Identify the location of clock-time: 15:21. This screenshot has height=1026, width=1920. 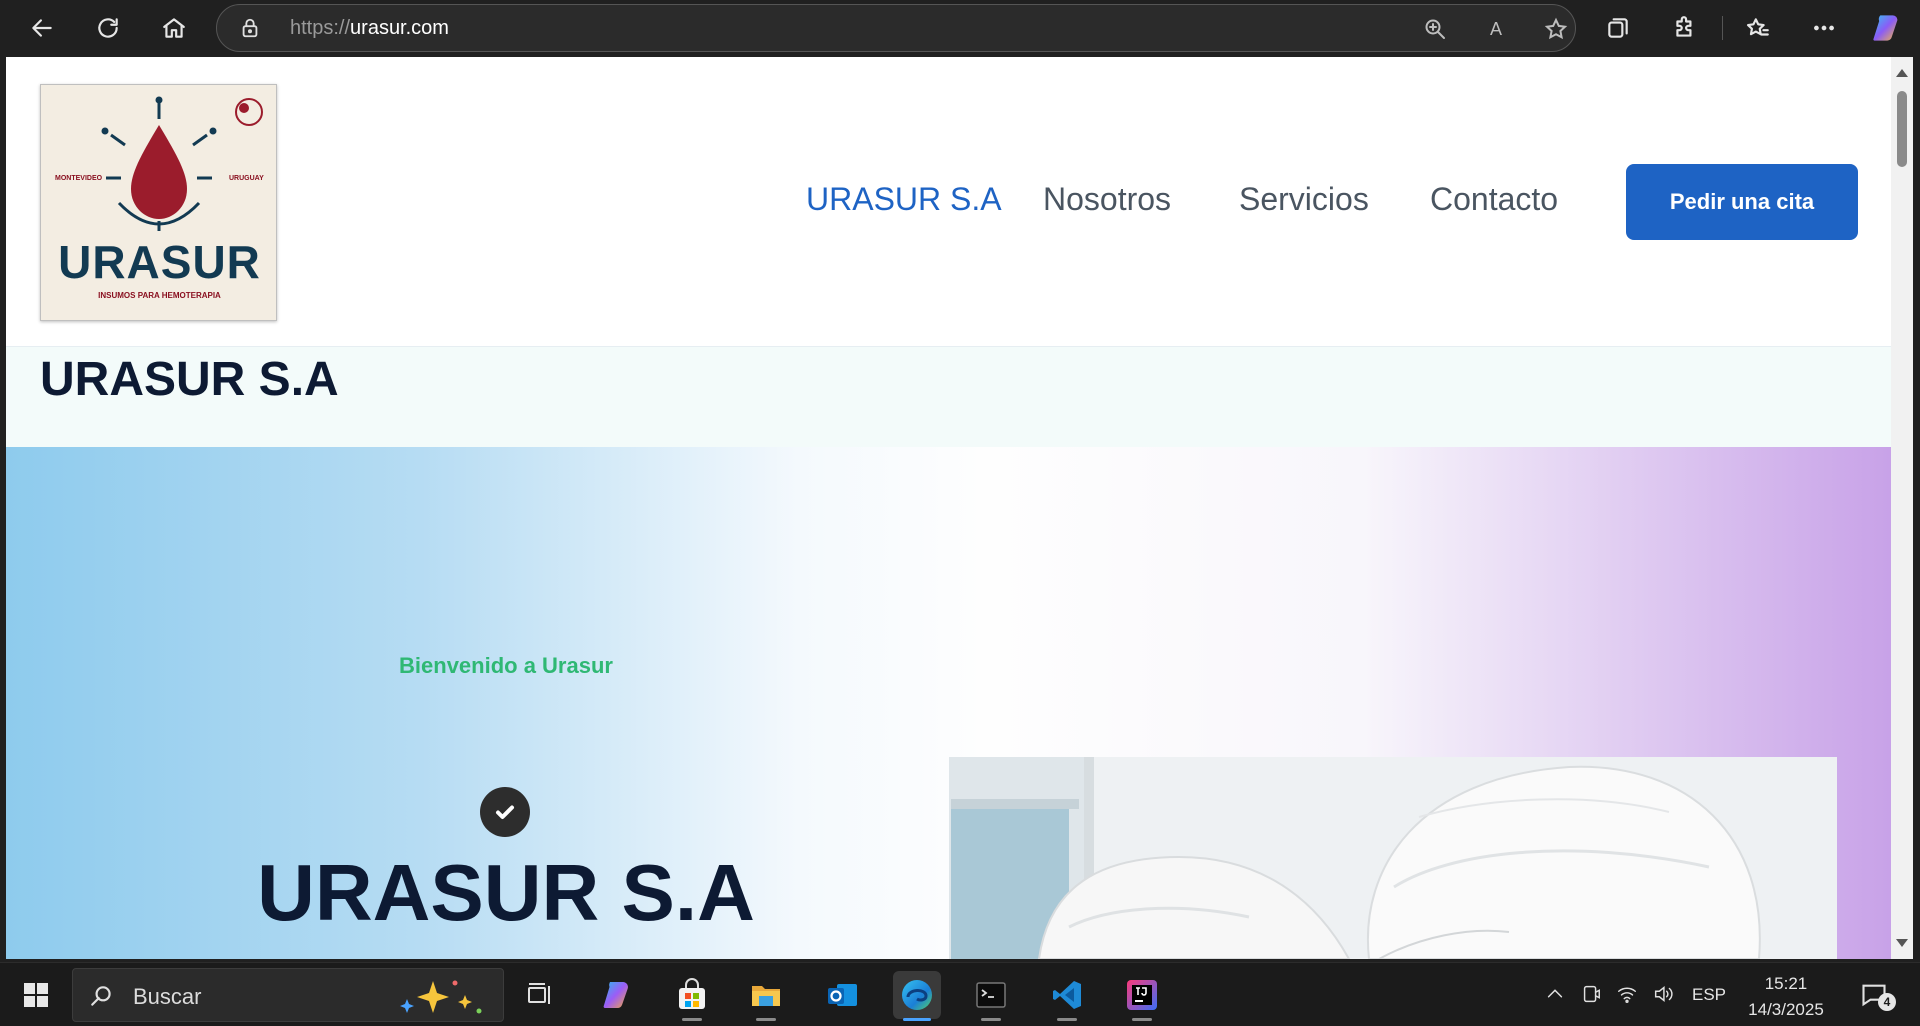
(1786, 983).